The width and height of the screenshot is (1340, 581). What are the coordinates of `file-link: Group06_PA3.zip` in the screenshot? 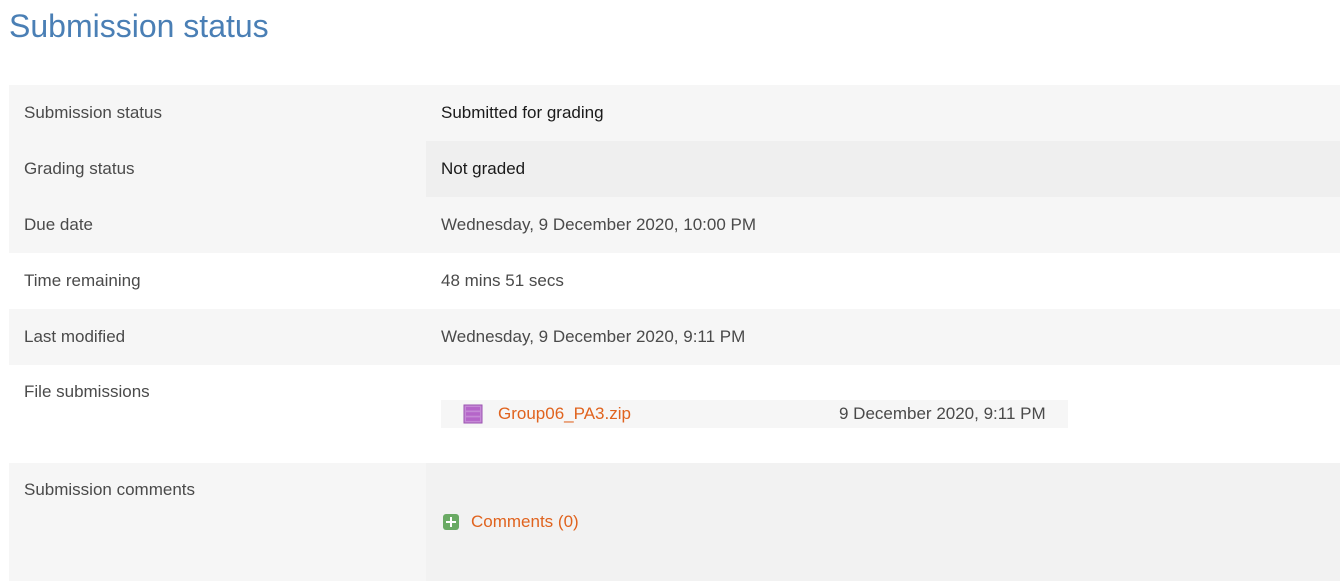 It's located at (564, 414).